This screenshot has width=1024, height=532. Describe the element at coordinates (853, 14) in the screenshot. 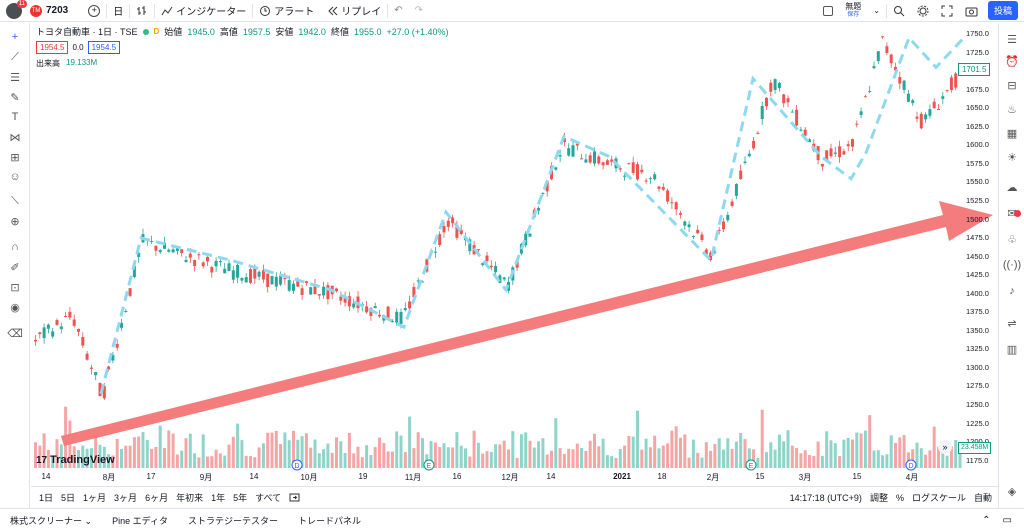

I see `save-label: 保存` at that location.